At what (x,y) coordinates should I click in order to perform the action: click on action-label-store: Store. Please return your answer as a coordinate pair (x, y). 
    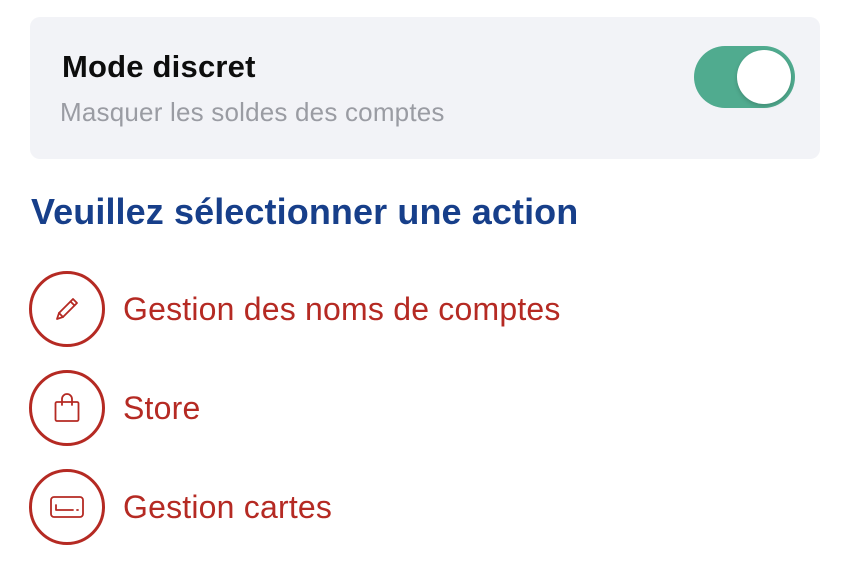
    Looking at the image, I should click on (162, 408).